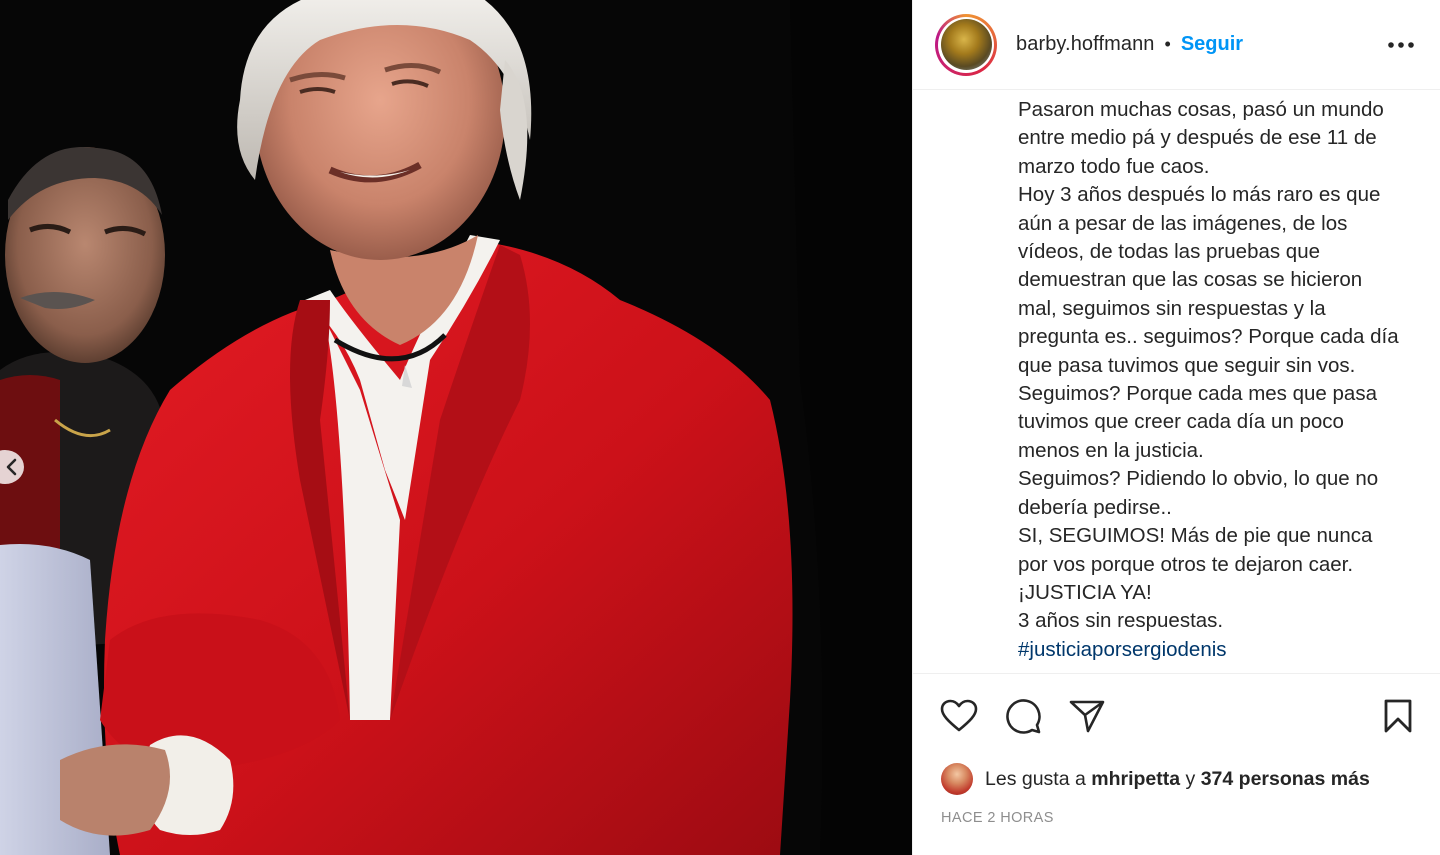 Image resolution: width=1440 pixels, height=855 pixels. What do you see at coordinates (1190, 280) in the screenshot?
I see `caption-line: demuestran que las cosas se hicieron` at bounding box center [1190, 280].